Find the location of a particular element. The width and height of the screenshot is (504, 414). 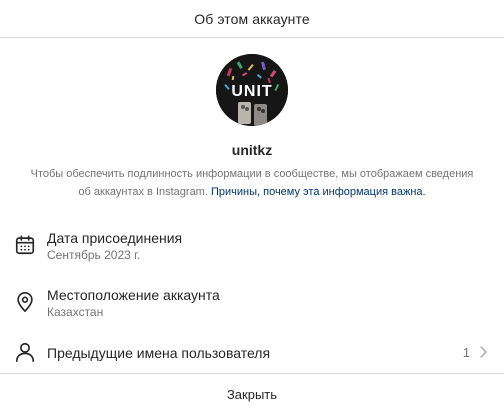

why-info-important-link: Причины, почему эта информация важна. is located at coordinates (318, 192).